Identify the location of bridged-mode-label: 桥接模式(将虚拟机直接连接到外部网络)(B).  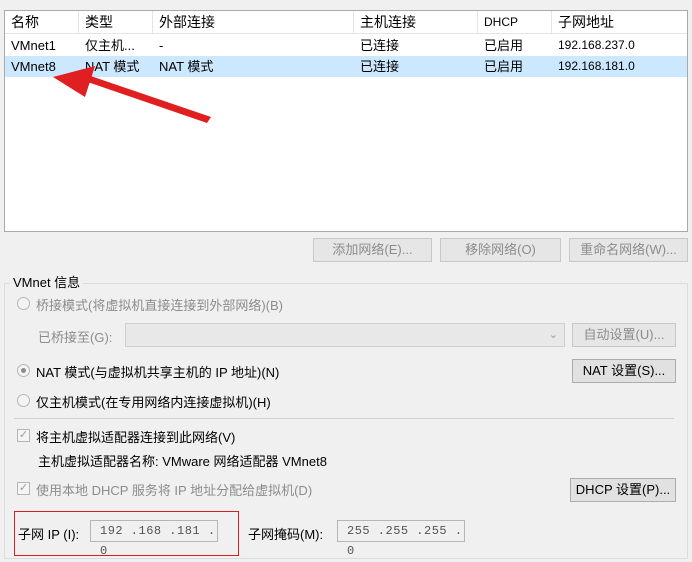
(159, 305).